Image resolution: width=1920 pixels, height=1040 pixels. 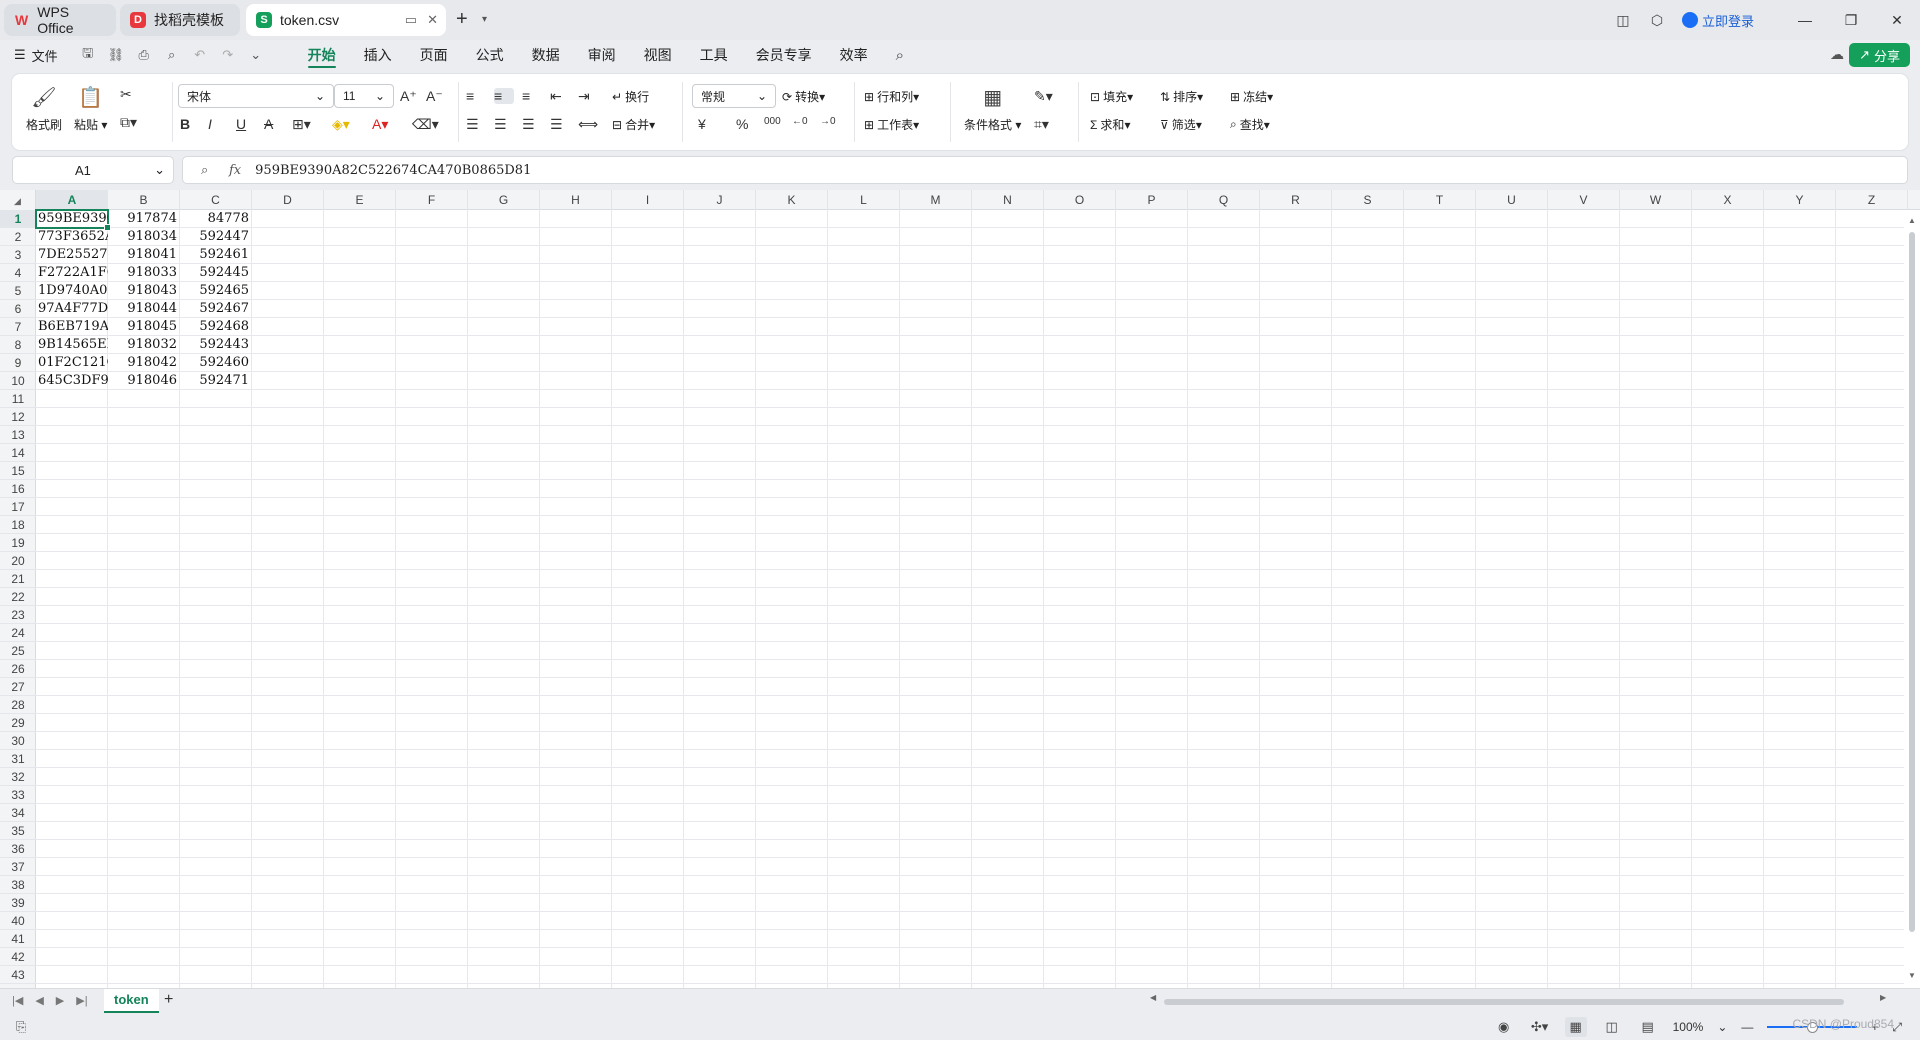 What do you see at coordinates (72, 363) in the screenshot?
I see `cell-a9: 01F2C121C` at bounding box center [72, 363].